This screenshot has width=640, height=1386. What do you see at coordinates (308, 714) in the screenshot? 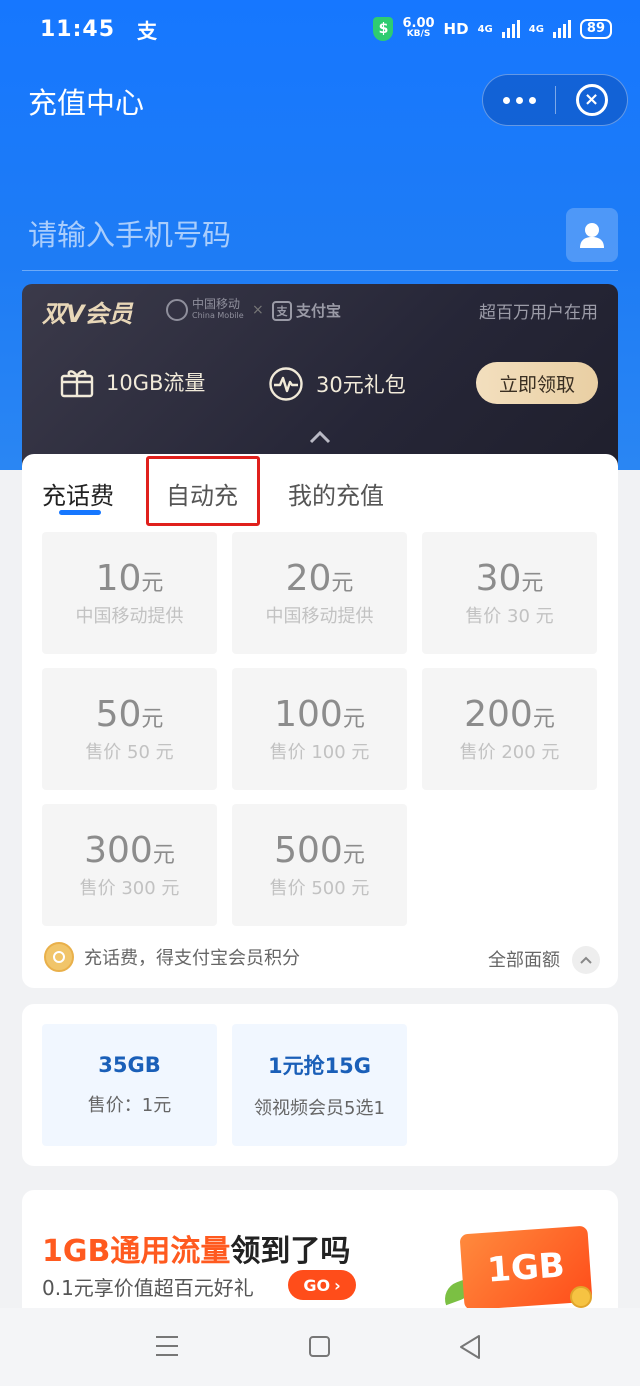
I see `amount-value: 100` at bounding box center [308, 714].